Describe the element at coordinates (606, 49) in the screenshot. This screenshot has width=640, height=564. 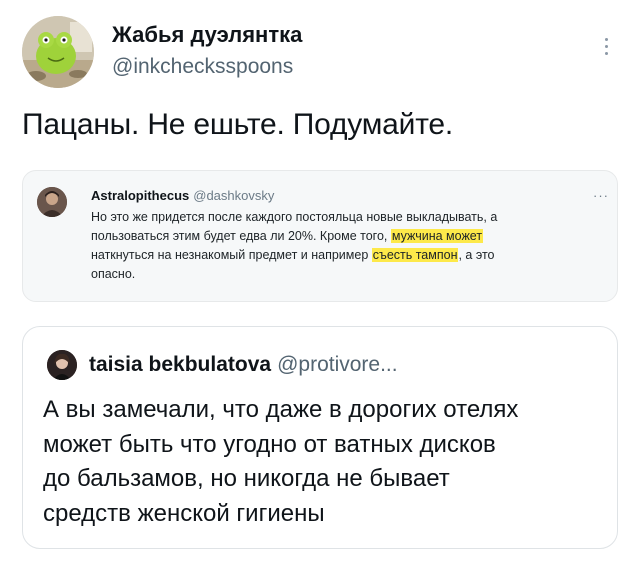
I see `more-options-icon` at that location.